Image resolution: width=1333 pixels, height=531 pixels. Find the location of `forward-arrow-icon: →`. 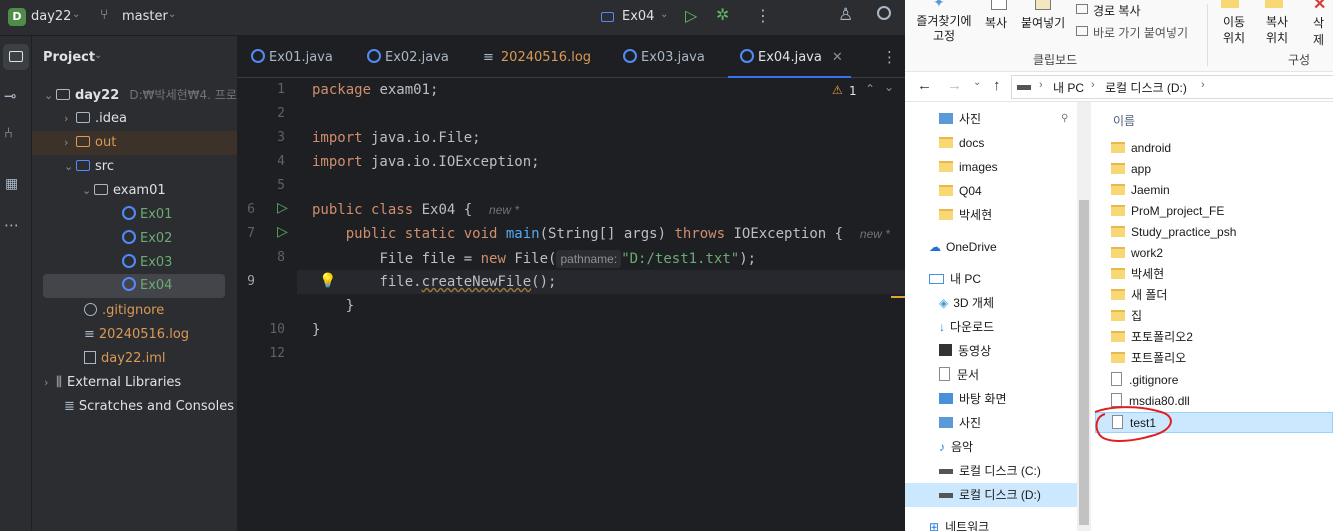

forward-arrow-icon: → is located at coordinates (954, 85).